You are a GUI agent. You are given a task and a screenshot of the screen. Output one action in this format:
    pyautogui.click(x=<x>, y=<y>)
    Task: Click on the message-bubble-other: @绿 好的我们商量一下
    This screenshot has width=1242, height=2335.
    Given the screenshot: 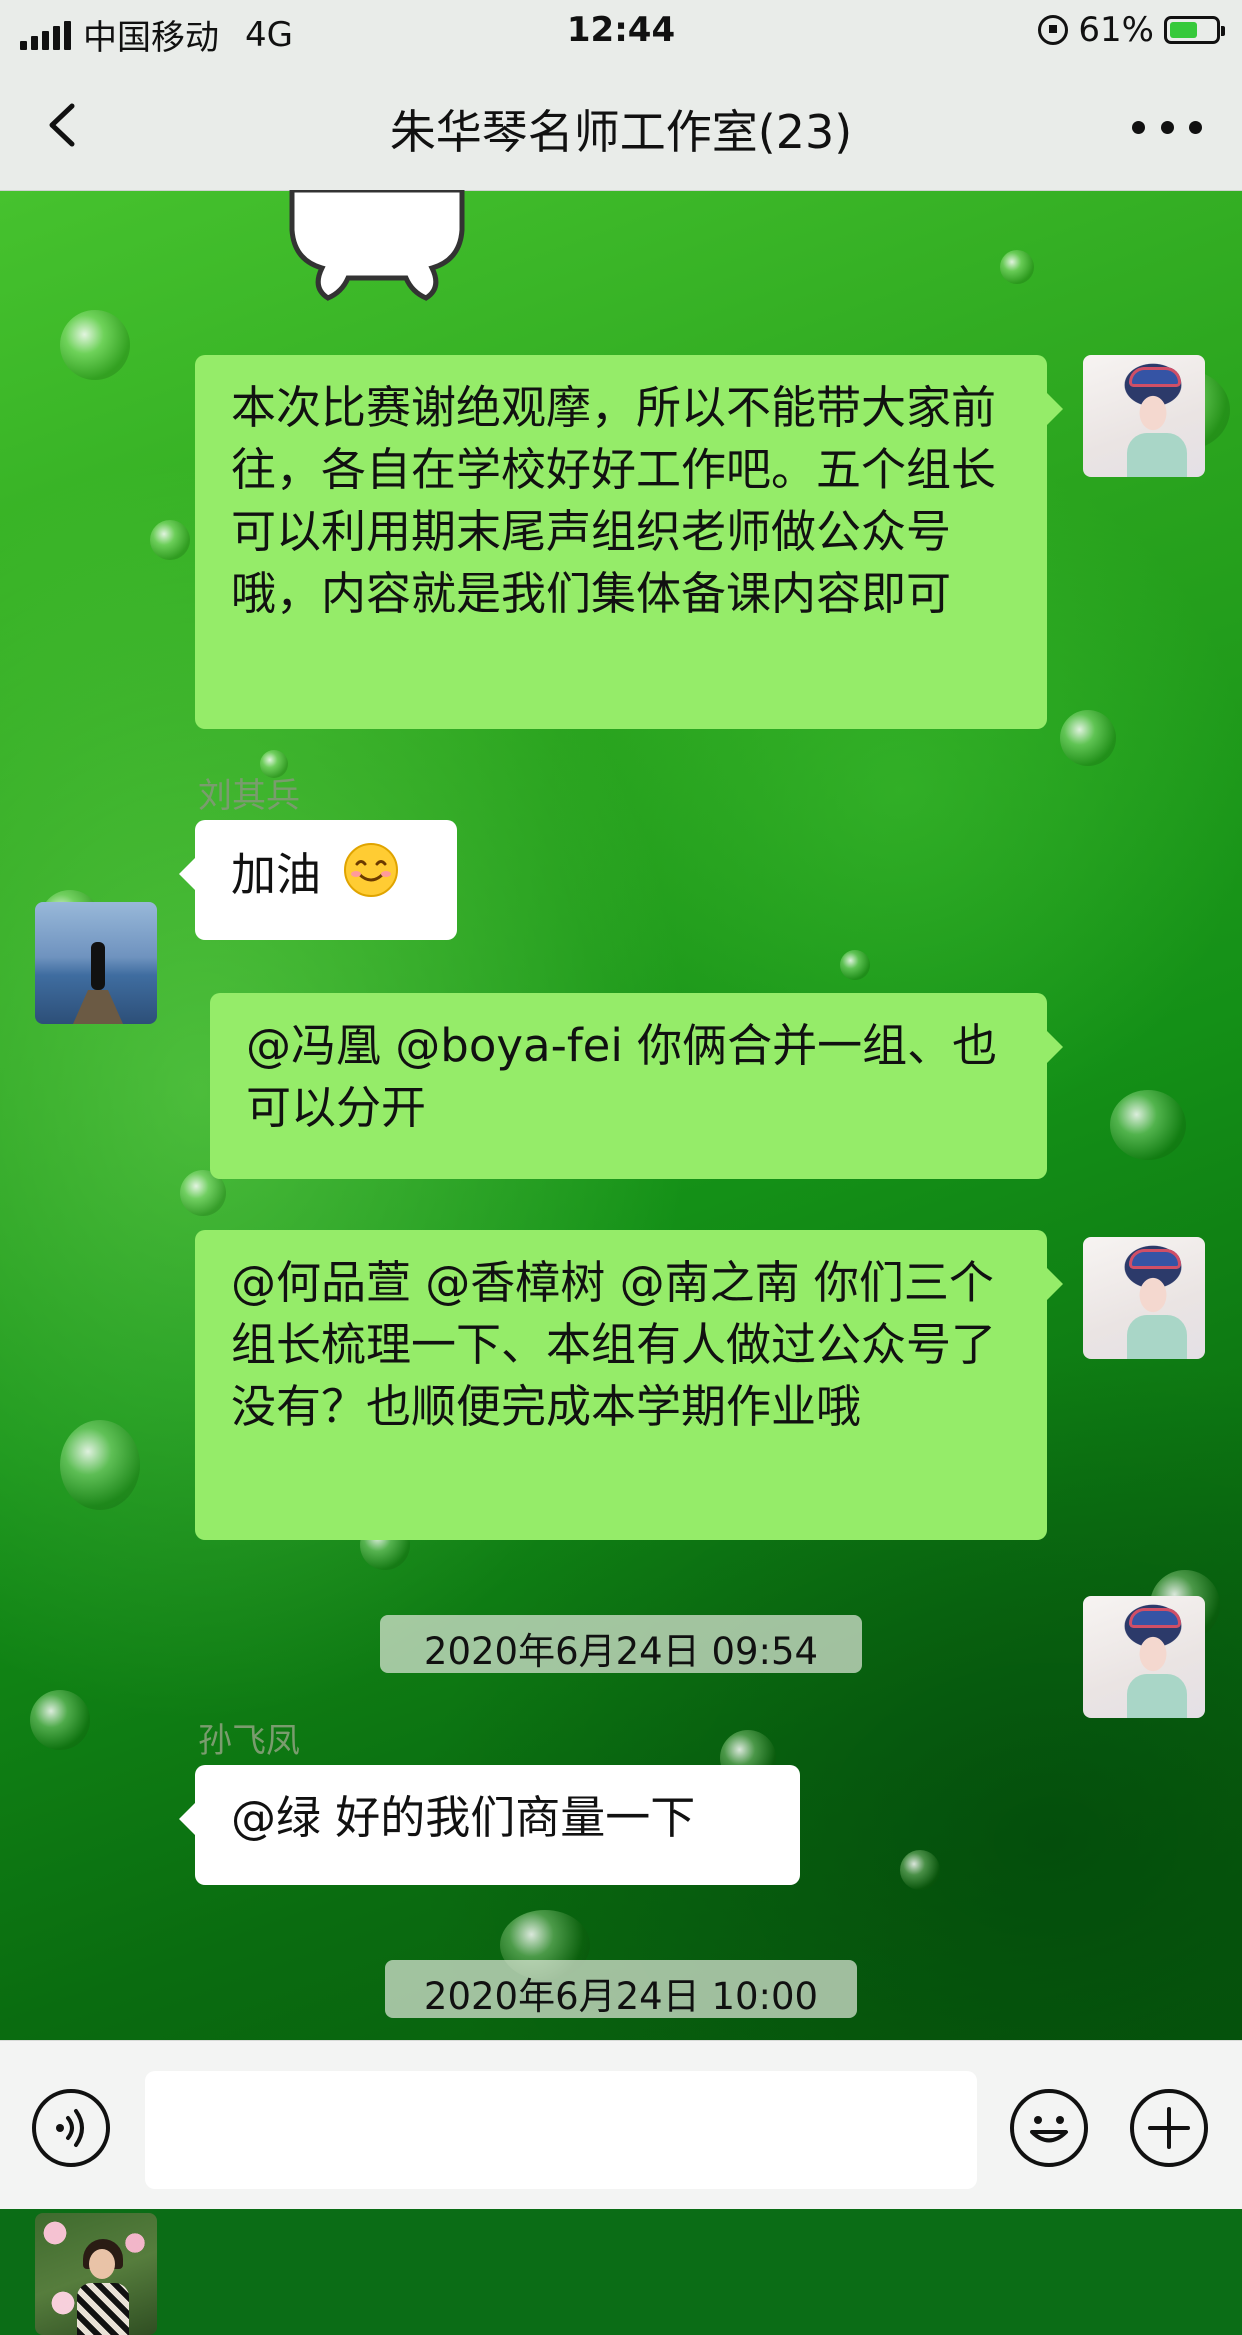 What is the action you would take?
    pyautogui.click(x=489, y=1825)
    